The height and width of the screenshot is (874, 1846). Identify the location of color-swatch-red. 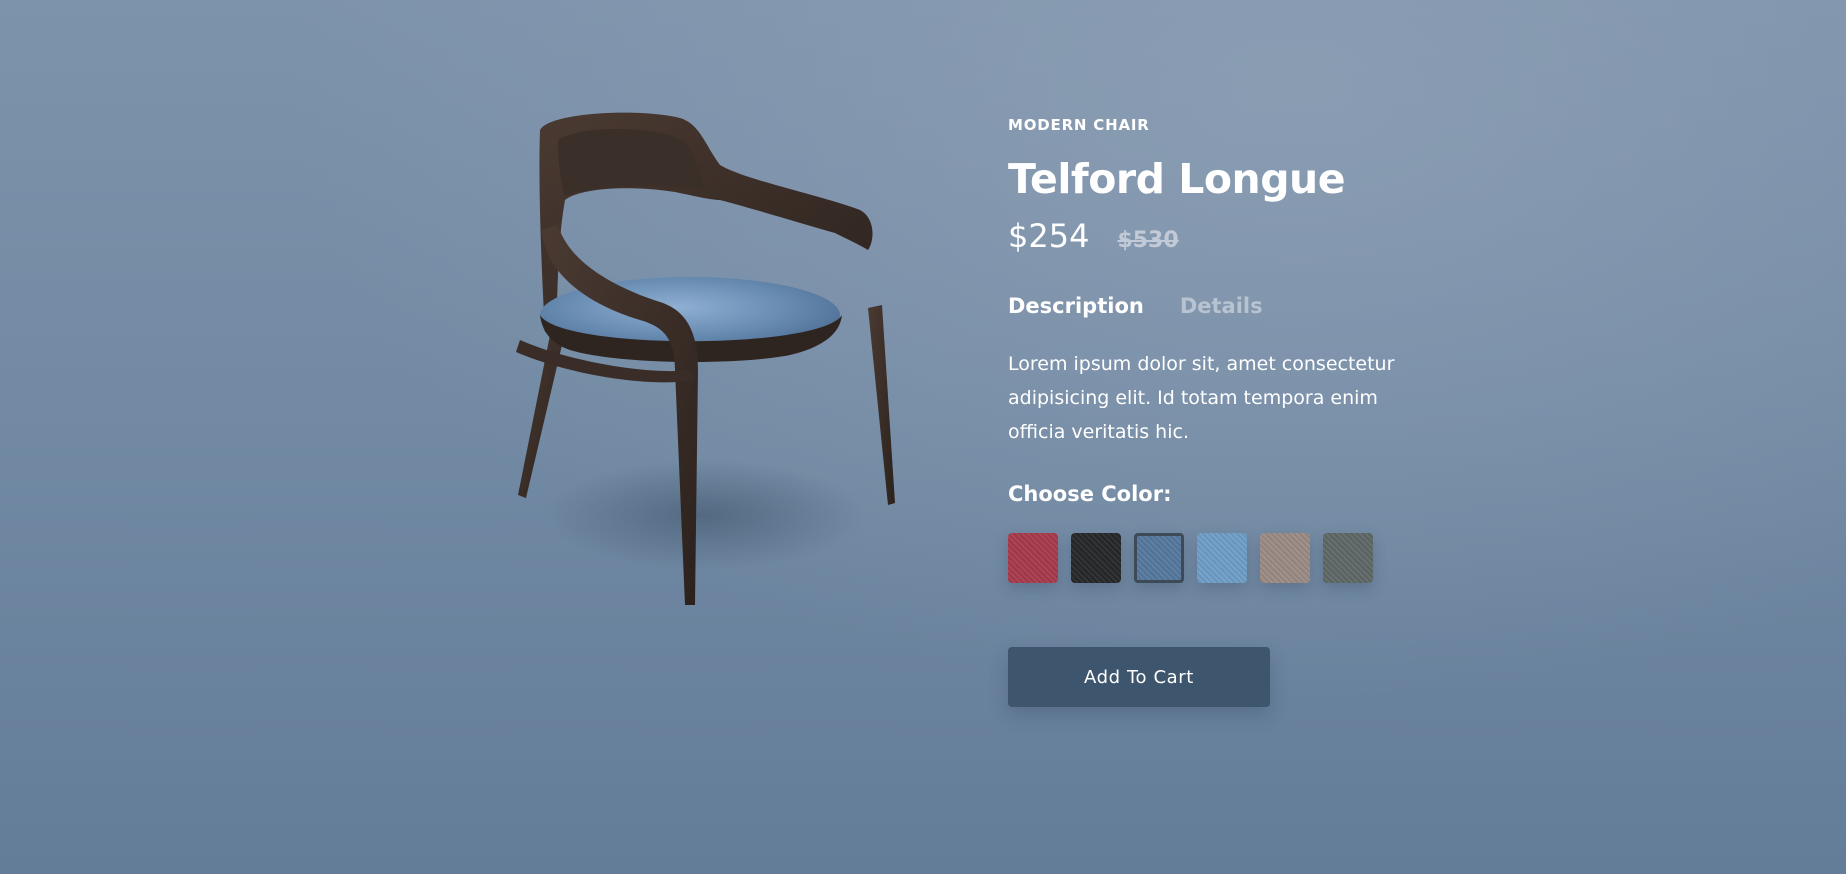
(1033, 558).